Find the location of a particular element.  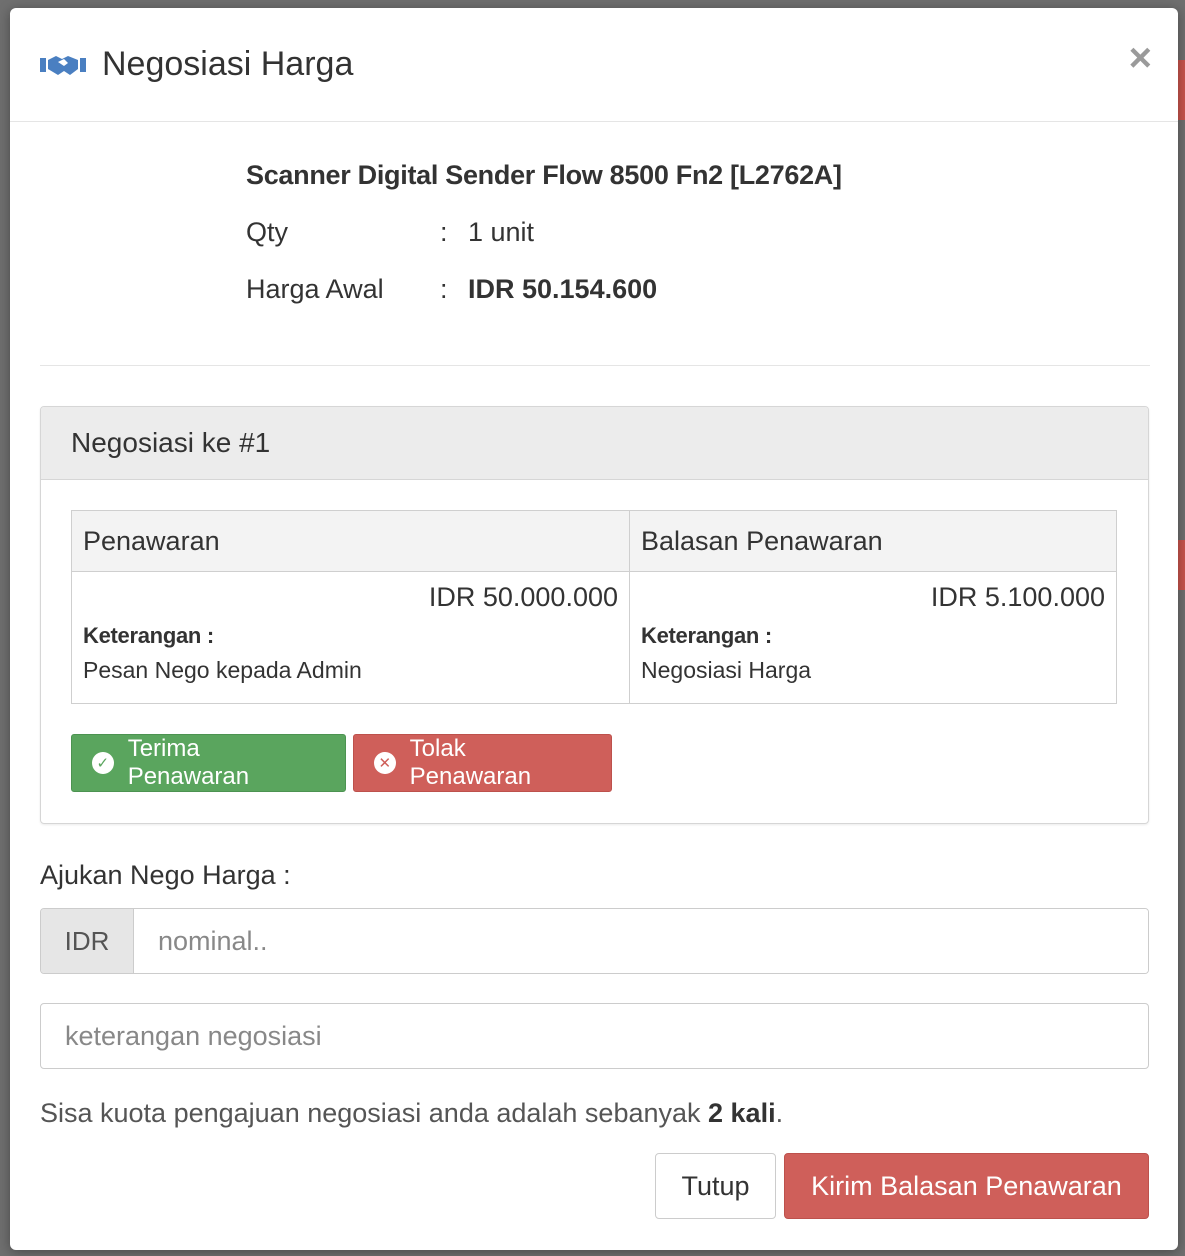

nominal-input is located at coordinates (641, 941).